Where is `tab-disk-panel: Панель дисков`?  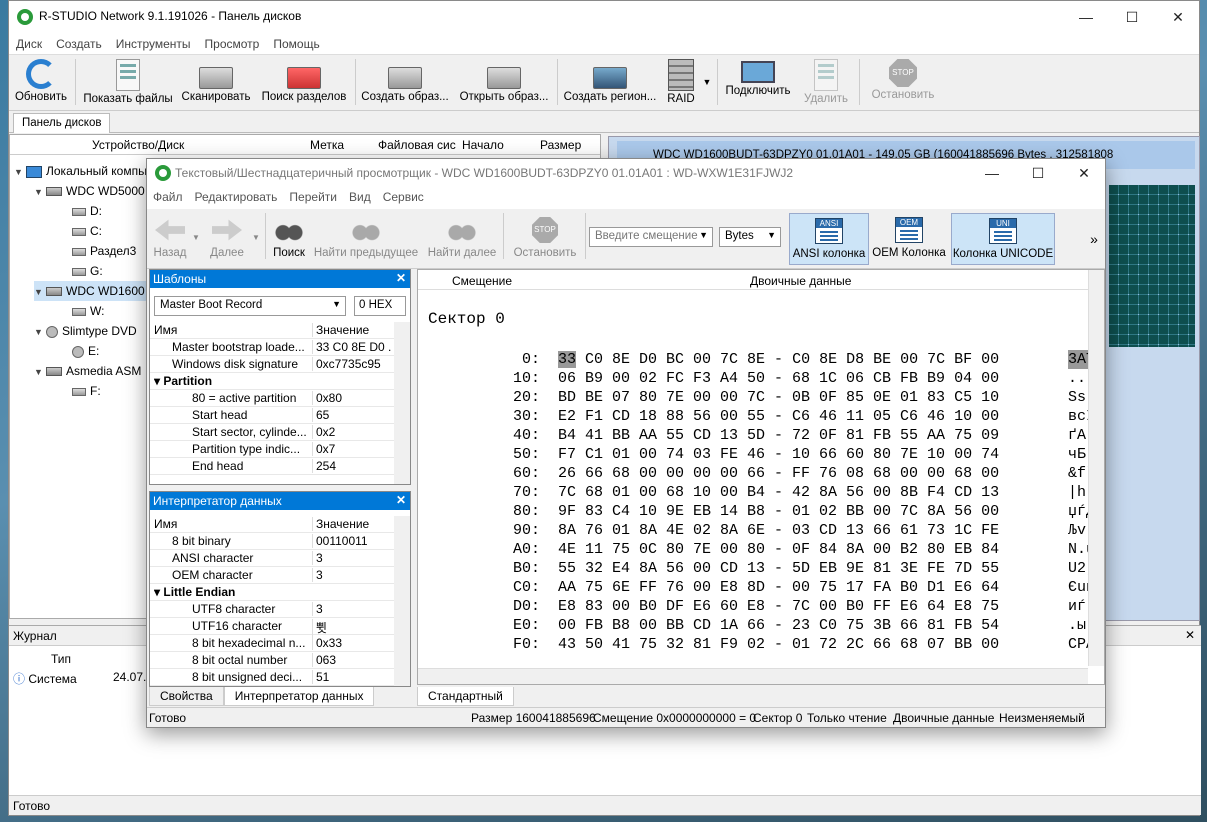 tab-disk-panel: Панель дисков is located at coordinates (62, 123).